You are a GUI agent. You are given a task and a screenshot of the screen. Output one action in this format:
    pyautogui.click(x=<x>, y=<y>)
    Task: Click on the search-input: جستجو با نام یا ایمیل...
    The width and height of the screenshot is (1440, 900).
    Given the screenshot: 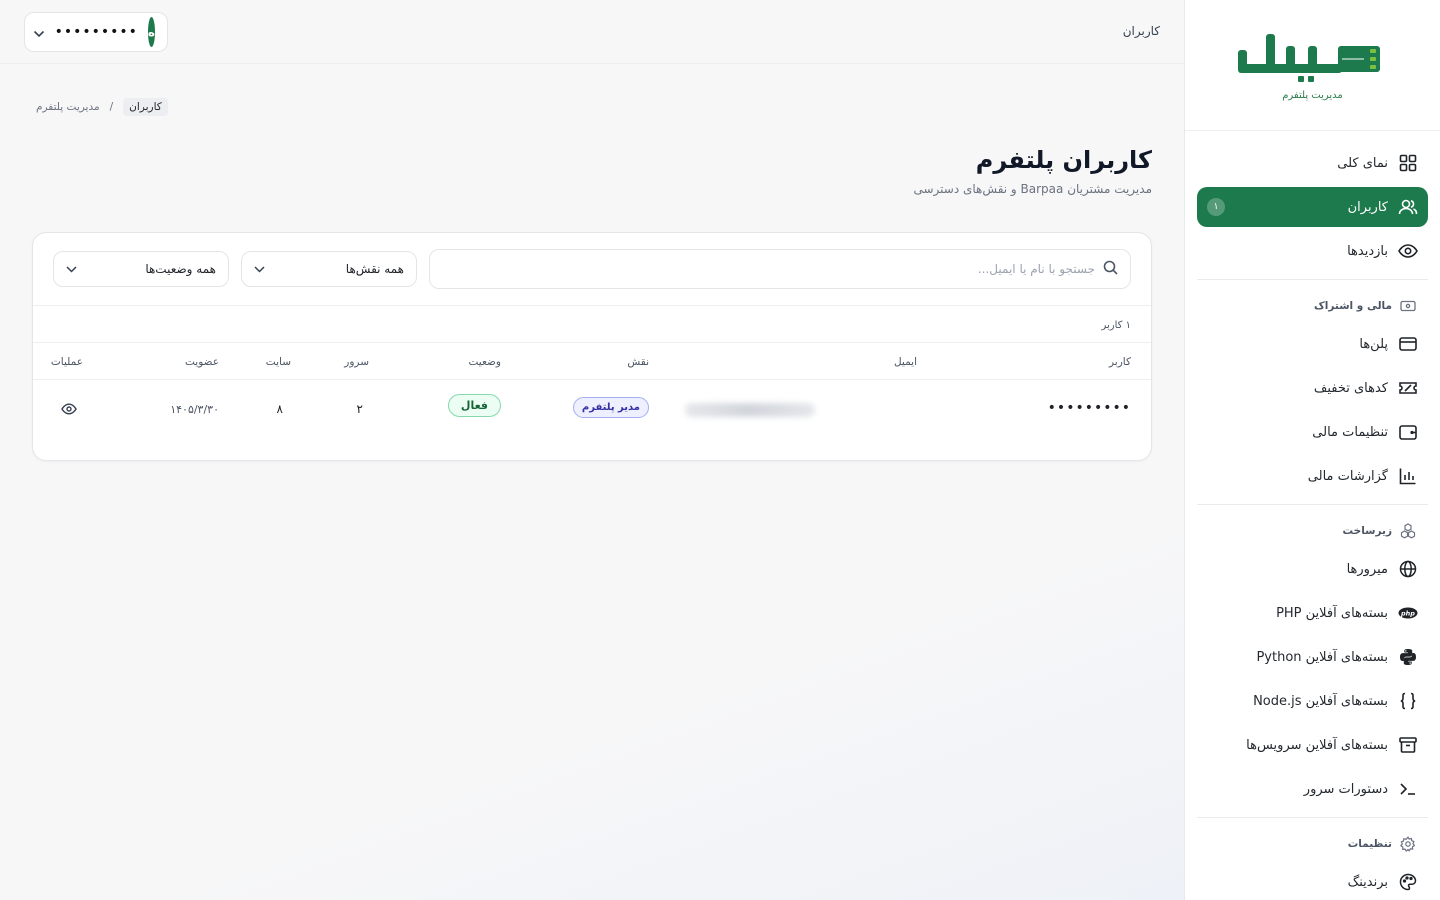 What is the action you would take?
    pyautogui.click(x=780, y=269)
    